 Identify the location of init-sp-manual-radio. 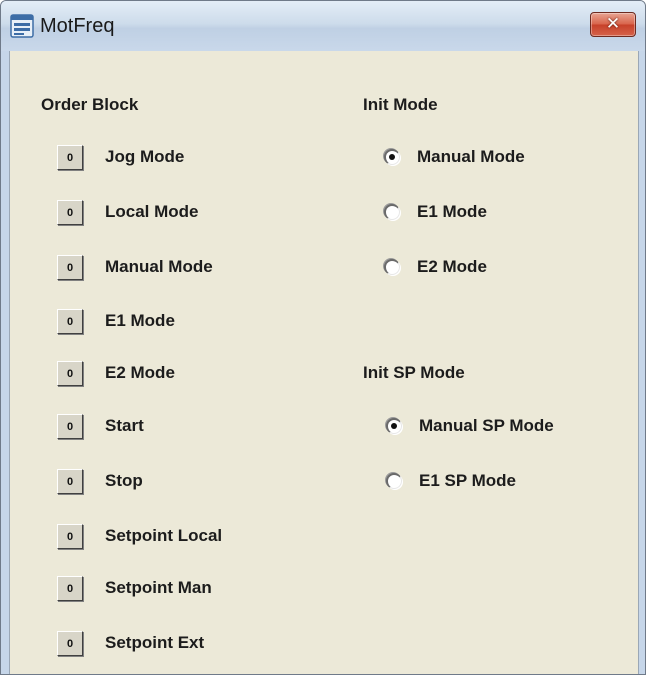
(394, 426).